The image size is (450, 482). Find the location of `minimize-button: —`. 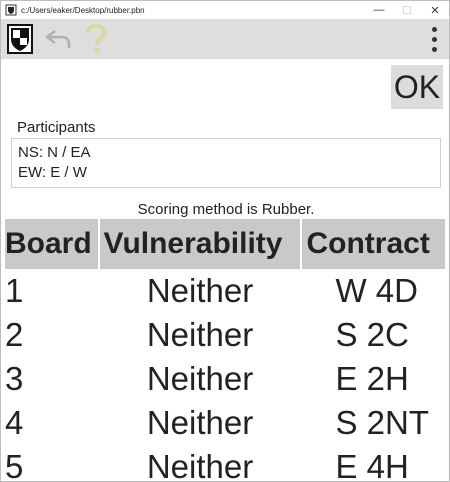

minimize-button: — is located at coordinates (379, 10).